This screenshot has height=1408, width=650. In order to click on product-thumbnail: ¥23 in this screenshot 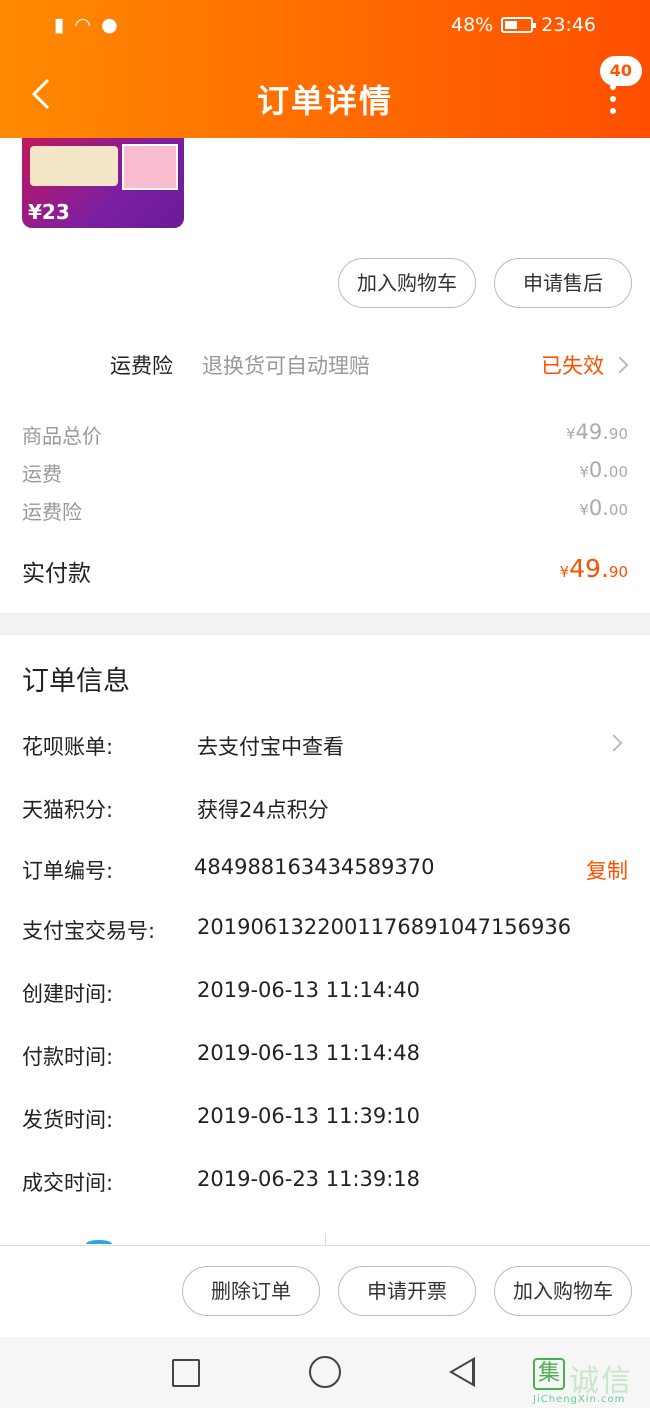, I will do `click(103, 183)`.